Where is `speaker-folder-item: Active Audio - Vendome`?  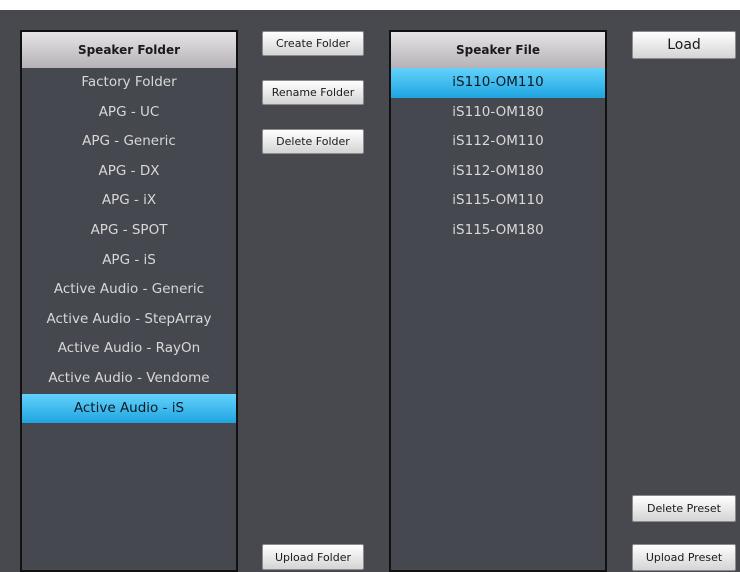
speaker-folder-item: Active Audio - Vendome is located at coordinates (129, 379).